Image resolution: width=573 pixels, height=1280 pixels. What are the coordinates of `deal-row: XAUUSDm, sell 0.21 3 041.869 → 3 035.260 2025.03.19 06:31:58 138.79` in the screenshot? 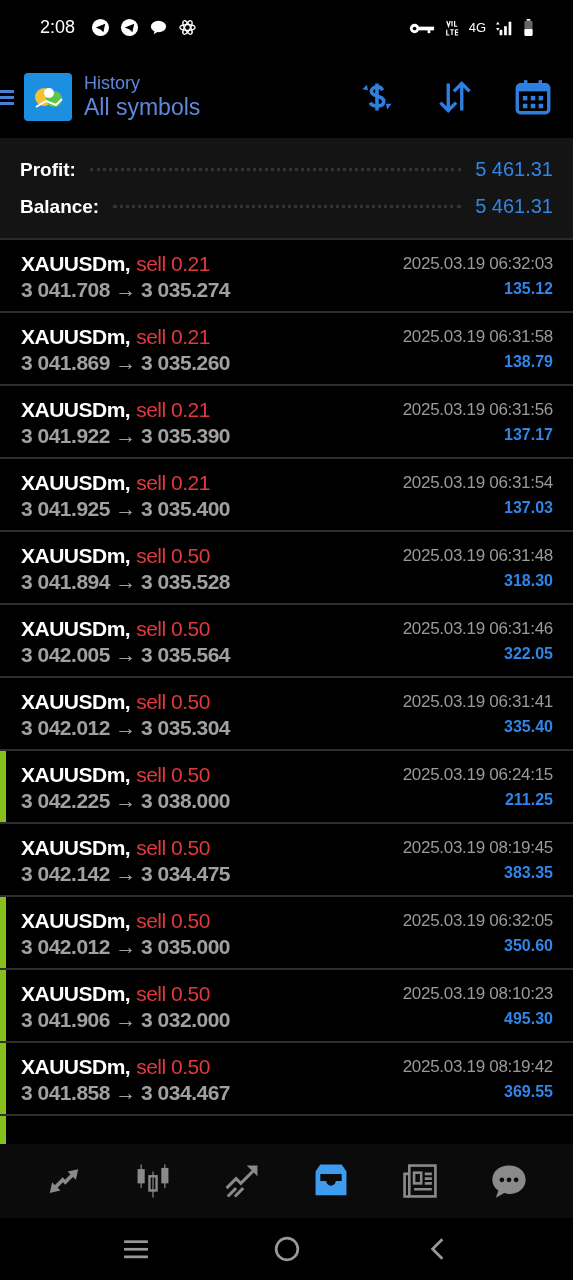 It's located at (286, 349).